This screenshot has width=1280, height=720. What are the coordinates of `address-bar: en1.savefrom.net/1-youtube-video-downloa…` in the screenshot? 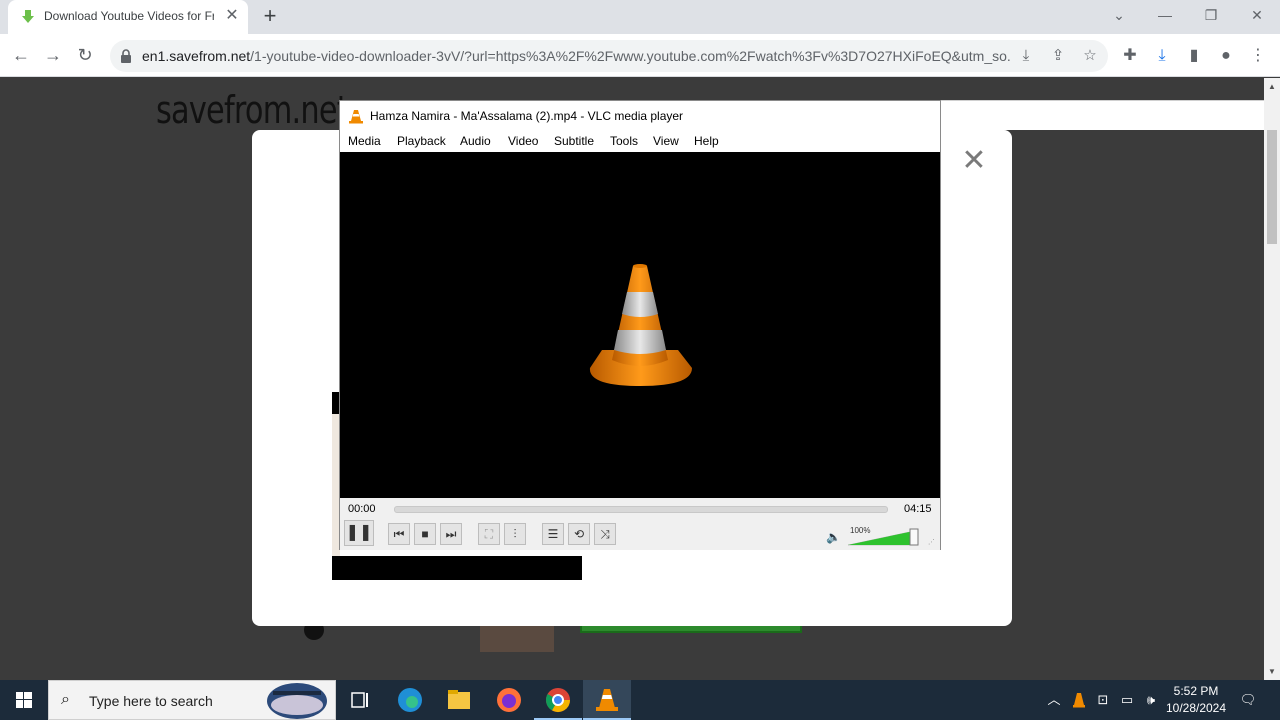 It's located at (609, 56).